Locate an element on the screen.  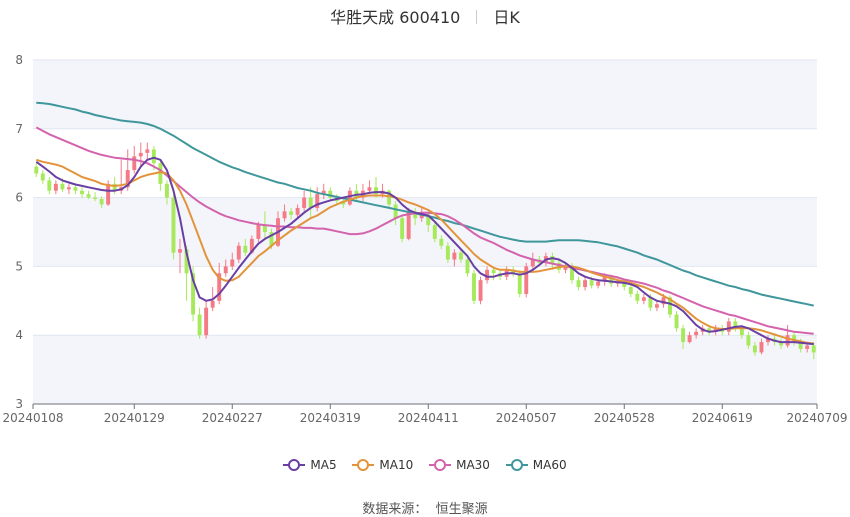
y-tick-label: 4 is located at coordinates (19, 335).